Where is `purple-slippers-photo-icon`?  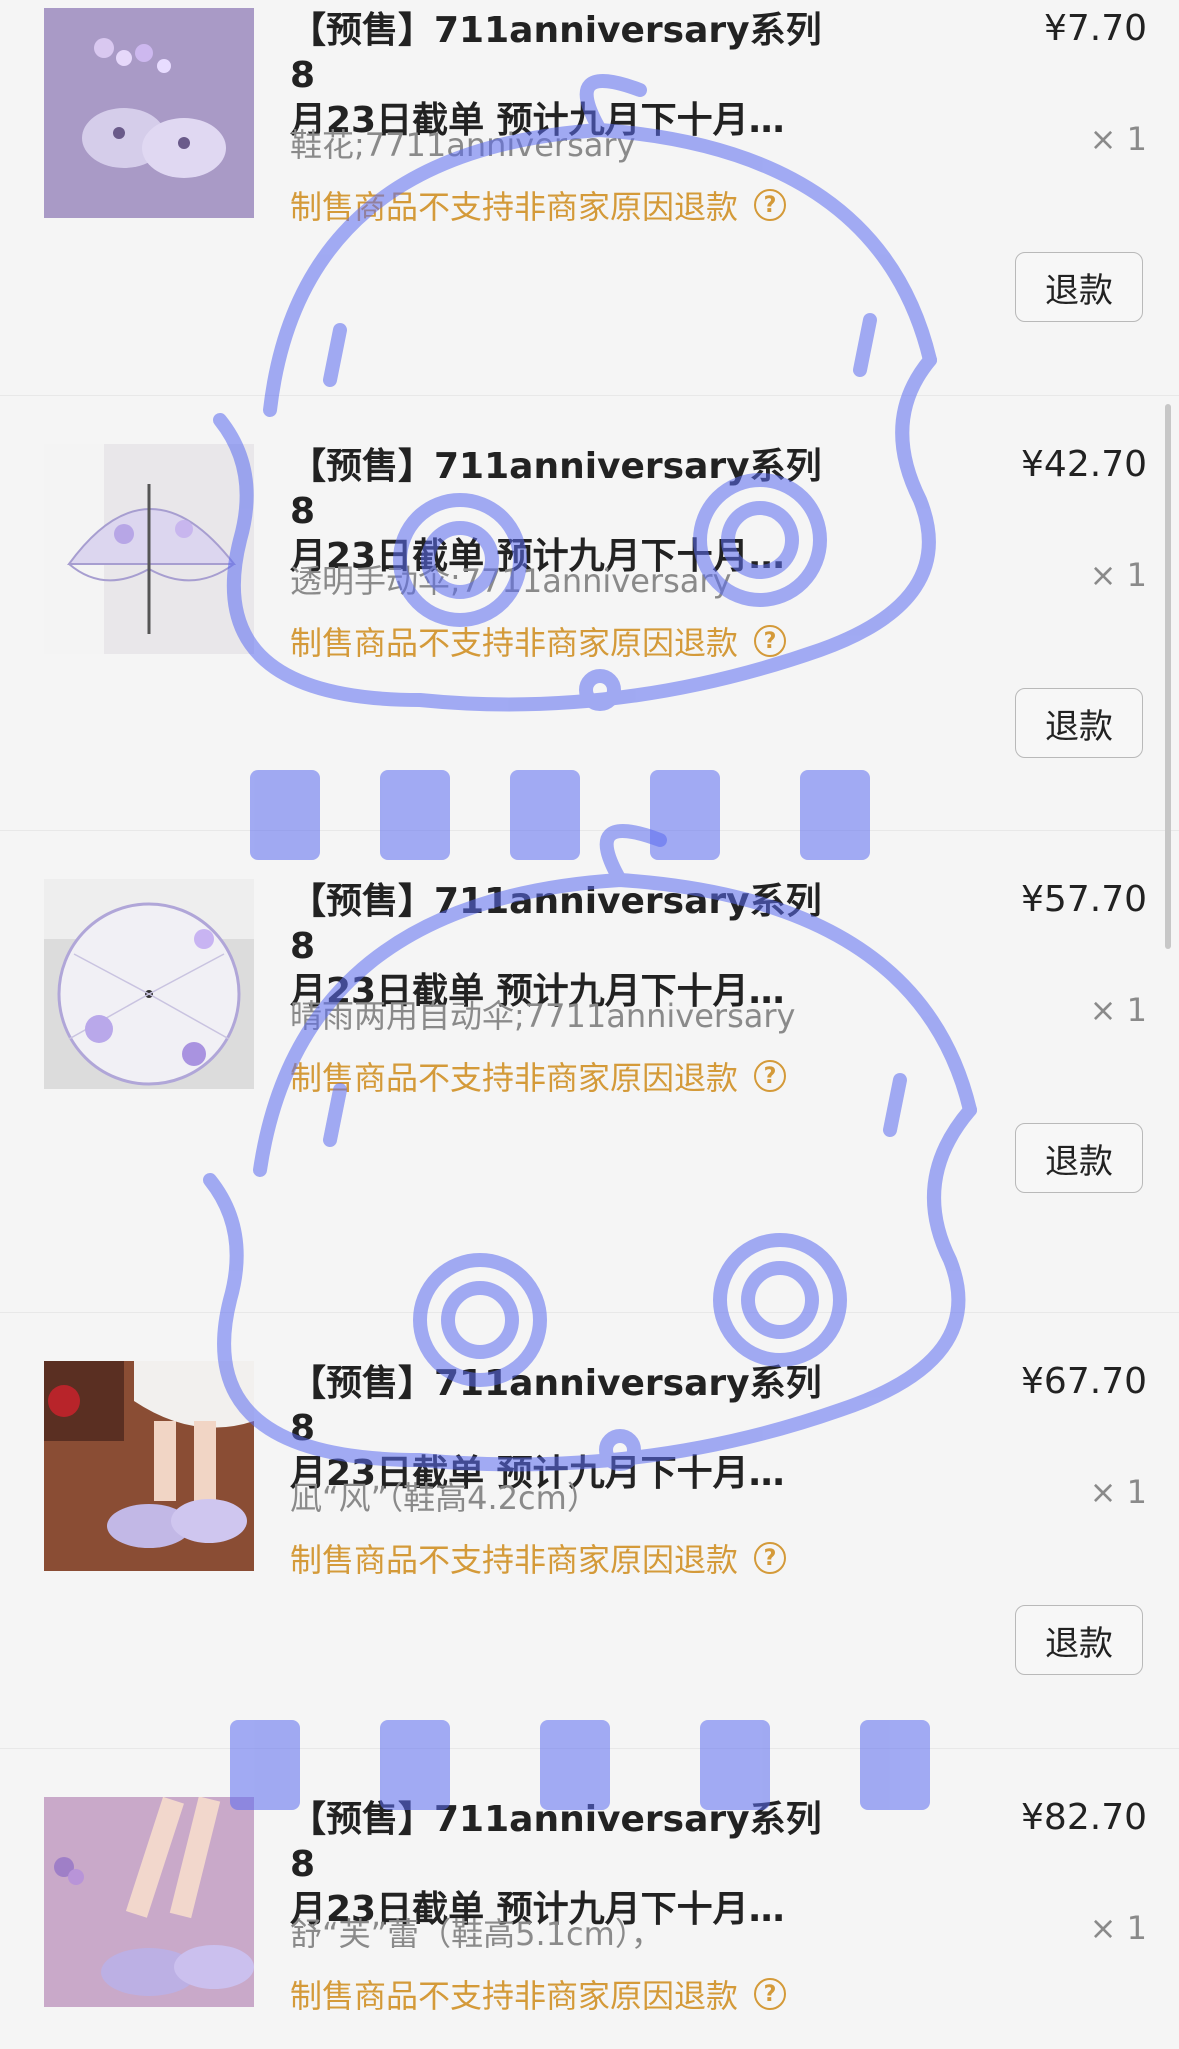 purple-slippers-photo-icon is located at coordinates (149, 113).